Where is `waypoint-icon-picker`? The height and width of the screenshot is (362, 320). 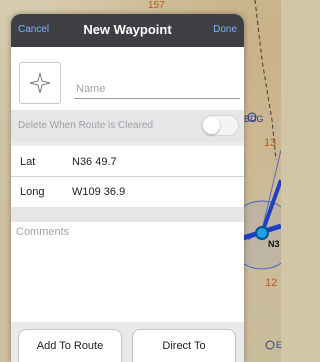
waypoint-icon-picker is located at coordinates (40, 83).